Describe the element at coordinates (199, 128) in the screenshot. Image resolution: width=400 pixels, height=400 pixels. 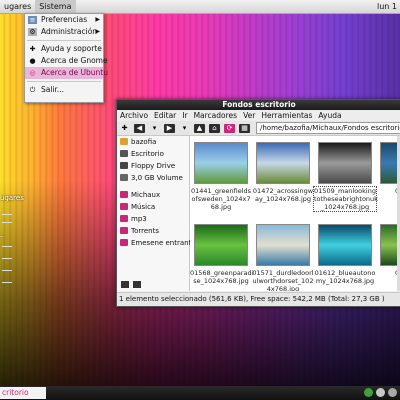
I see `up-icon: ▲` at that location.